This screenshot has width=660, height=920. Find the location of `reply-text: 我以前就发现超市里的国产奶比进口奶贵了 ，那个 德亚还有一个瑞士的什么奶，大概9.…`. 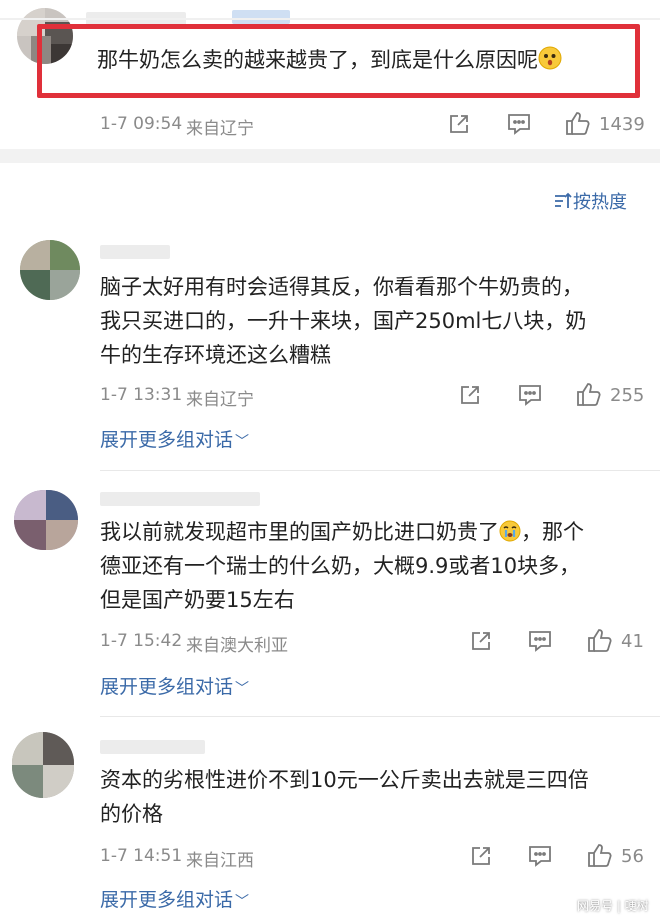

reply-text: 我以前就发现超市里的国产奶比进口奶贵了 ，那个 德亚还有一个瑞士的什么奶，大概9.… is located at coordinates (370, 566).